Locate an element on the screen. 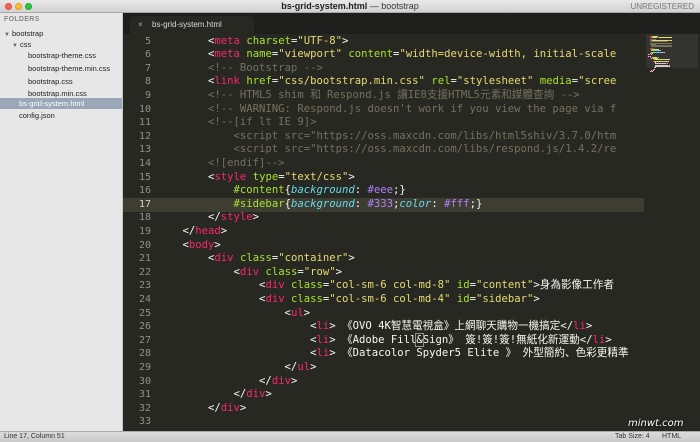 The image size is (700, 442). watermark: minwt.com is located at coordinates (656, 423).